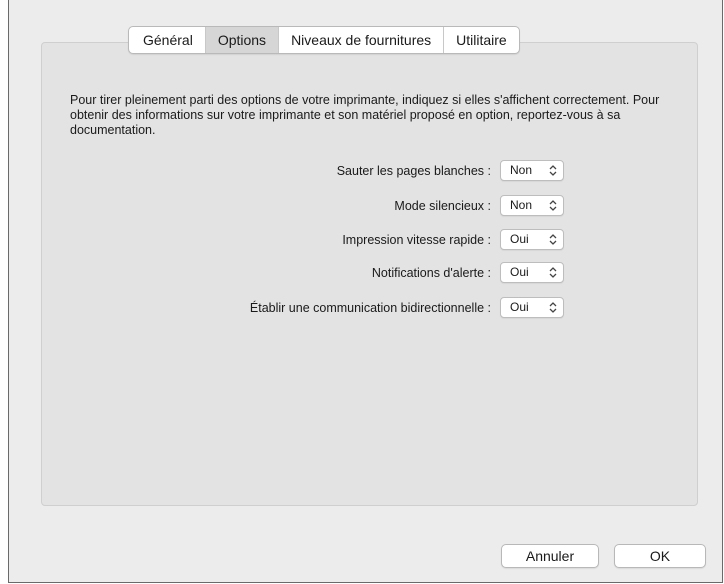  Describe the element at coordinates (360, 40) in the screenshot. I see `tab-supply-levels: Niveaux de fournitures` at that location.